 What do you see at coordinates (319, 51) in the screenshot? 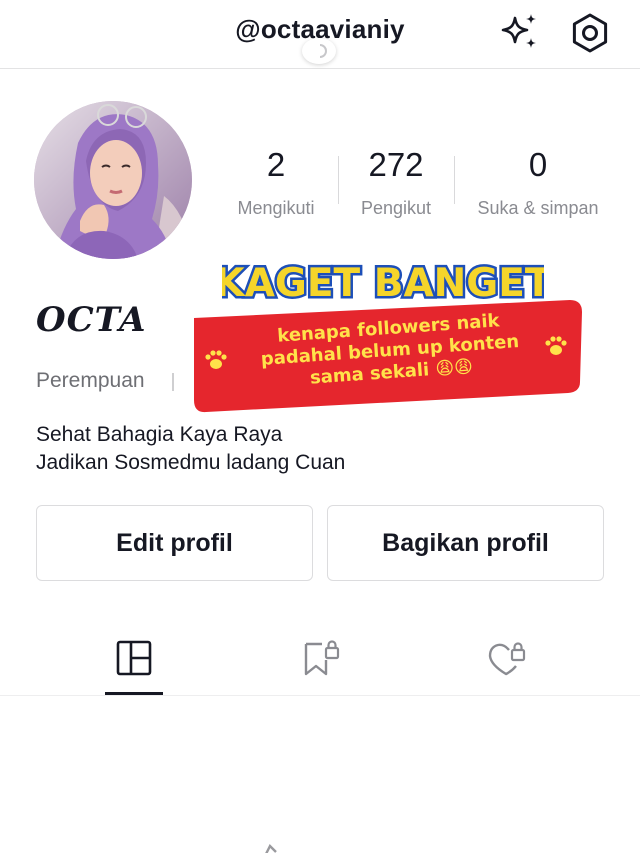
I see `pull-refresh-indicator` at bounding box center [319, 51].